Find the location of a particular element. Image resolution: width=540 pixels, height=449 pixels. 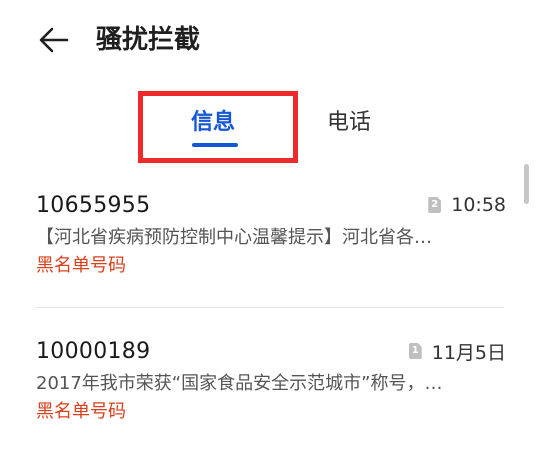

message-sender: 10000189 is located at coordinates (93, 351).